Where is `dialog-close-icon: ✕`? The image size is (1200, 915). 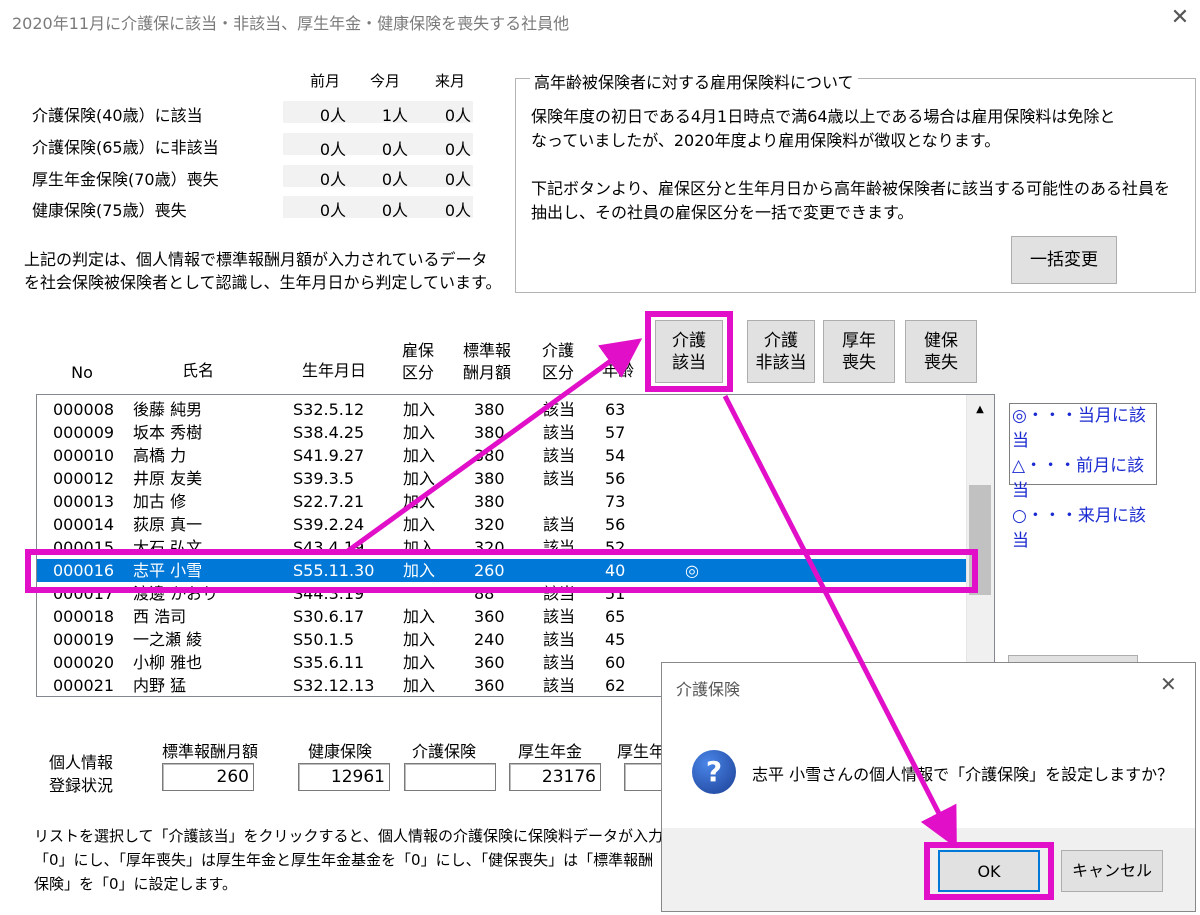 dialog-close-icon: ✕ is located at coordinates (1168, 684).